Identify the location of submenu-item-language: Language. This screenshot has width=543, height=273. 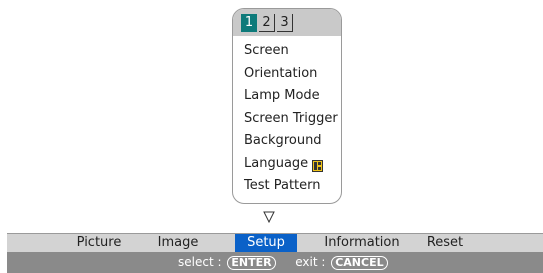
(291, 164).